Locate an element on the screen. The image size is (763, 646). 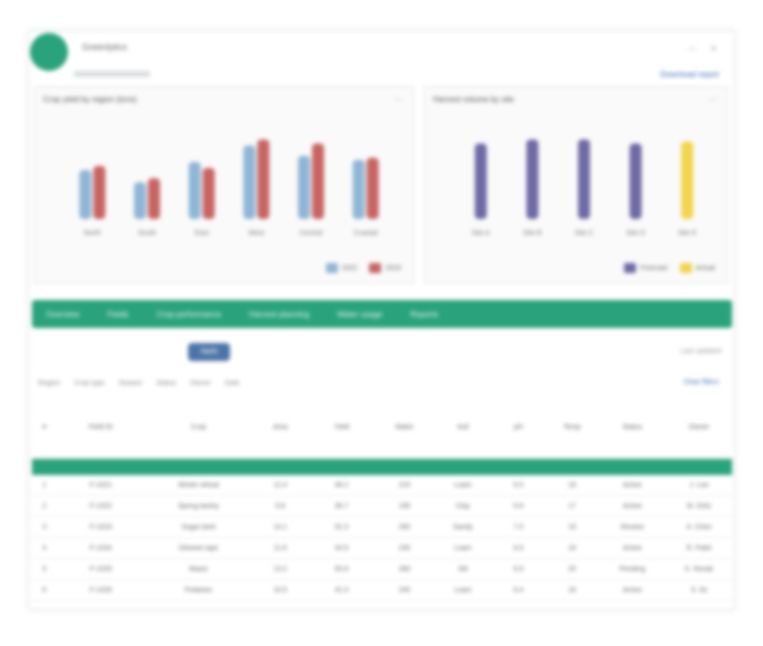
tab-fields: Fields is located at coordinates (117, 314).